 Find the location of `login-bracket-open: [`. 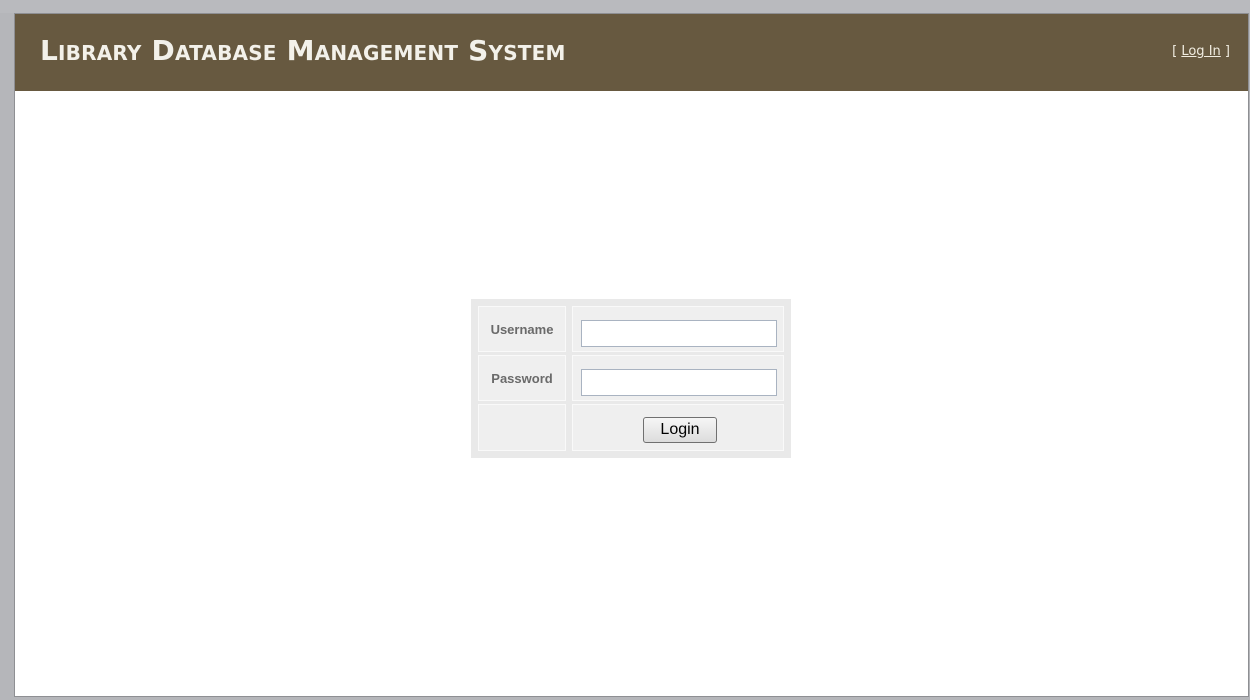

login-bracket-open: [ is located at coordinates (1177, 51).